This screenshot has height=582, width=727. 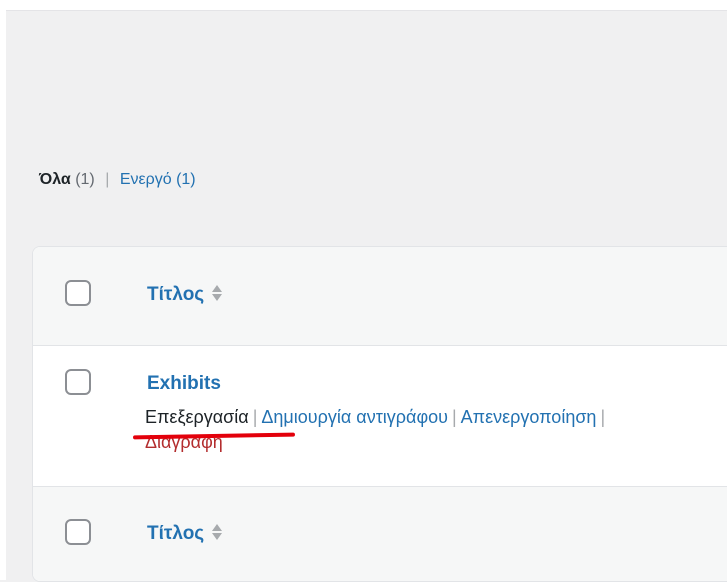 I want to click on row-checkbox, so click(x=78, y=382).